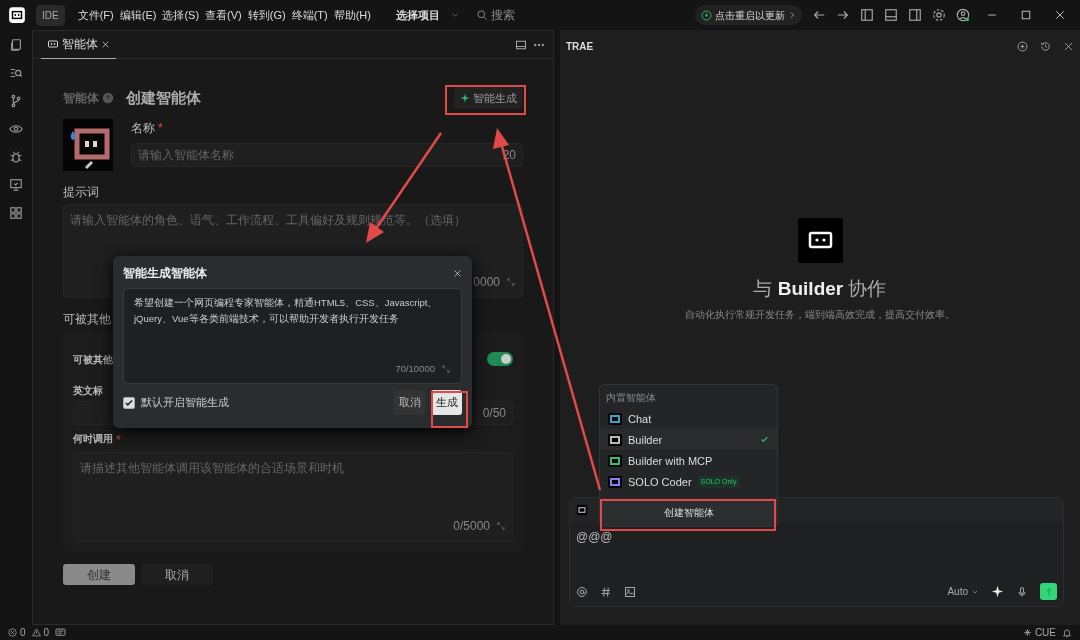  I want to click on create-button: 创建, so click(99, 574).